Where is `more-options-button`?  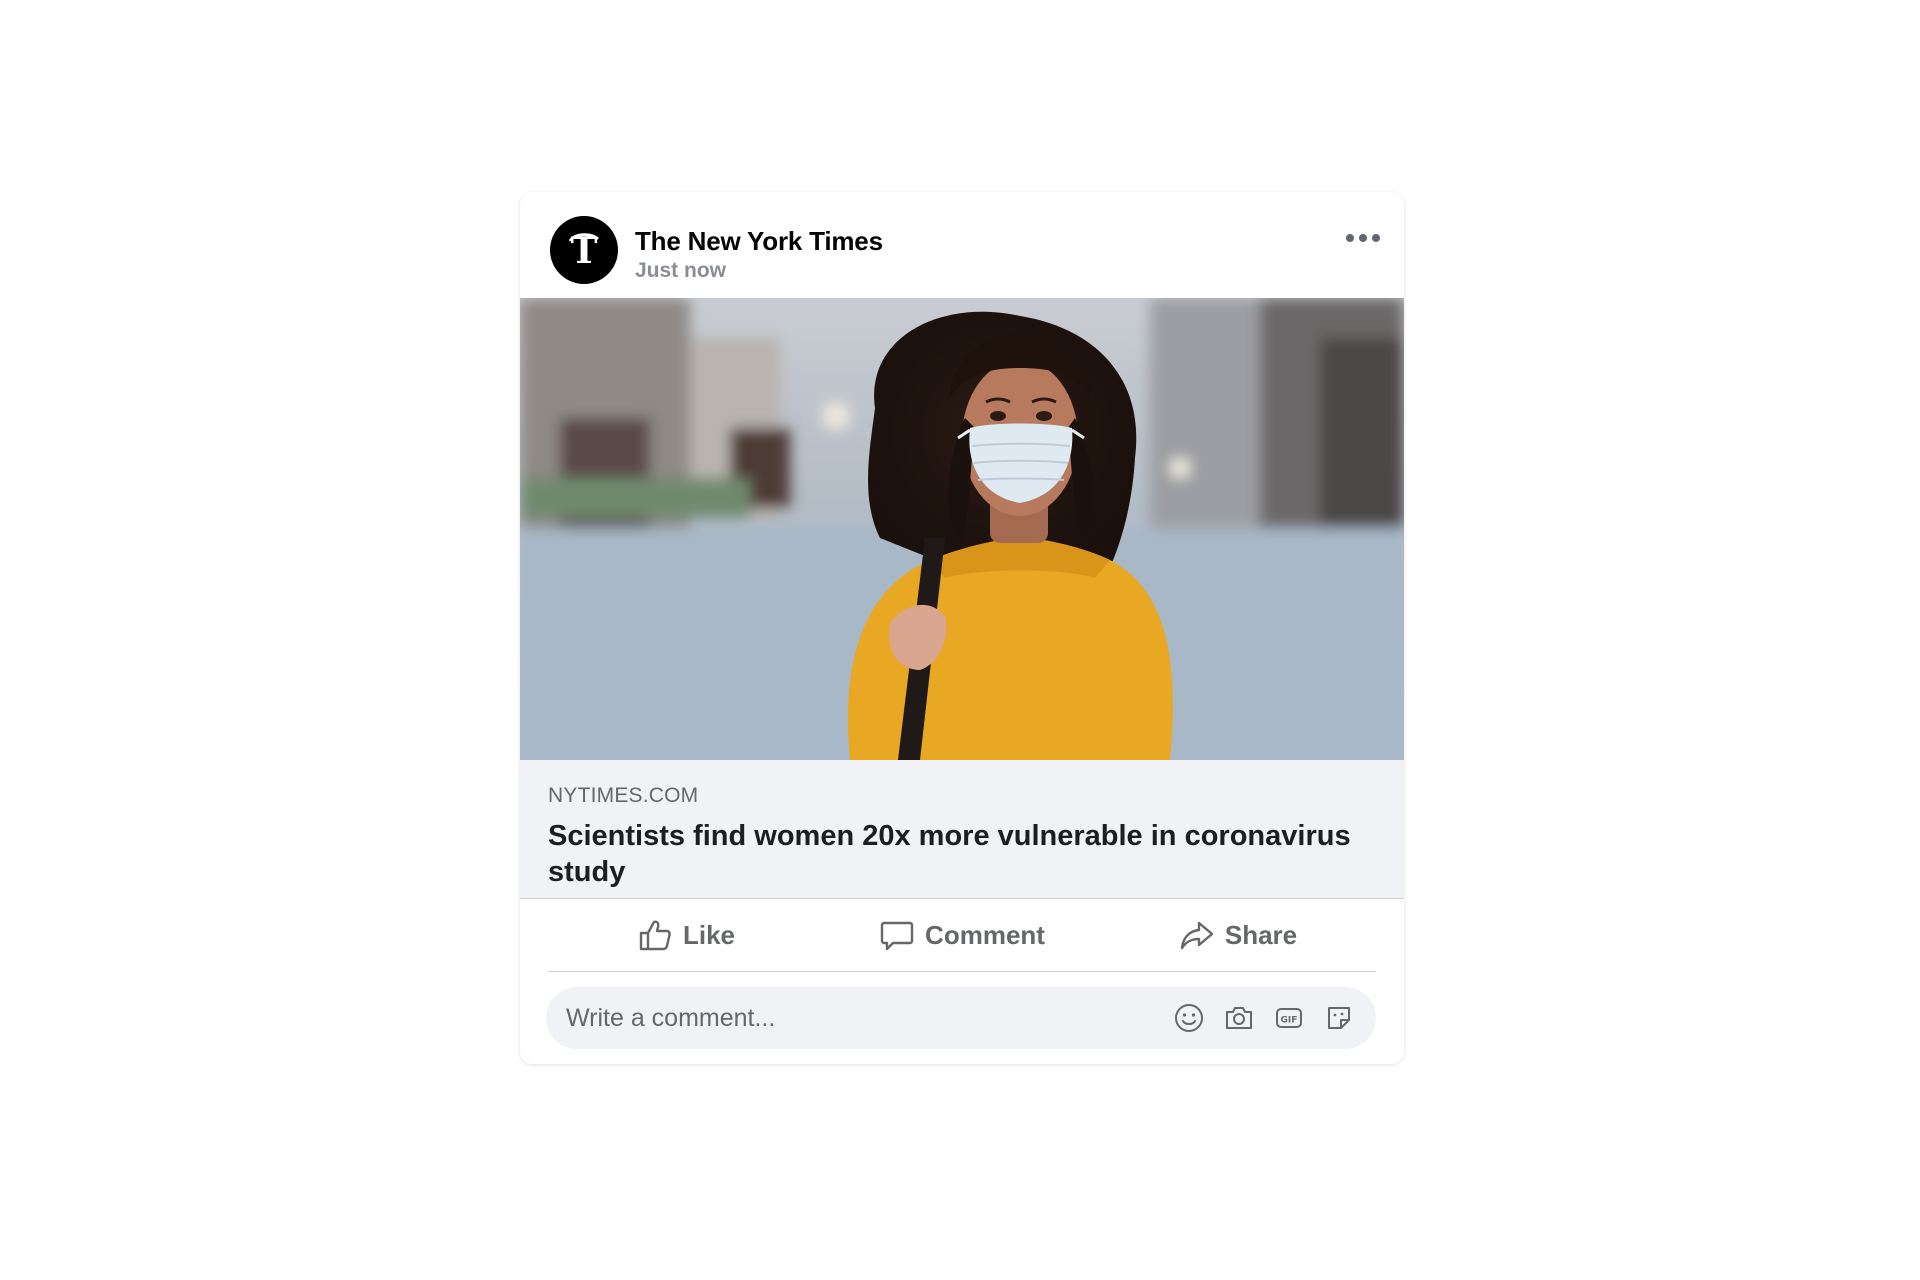
more-options-button is located at coordinates (1363, 238).